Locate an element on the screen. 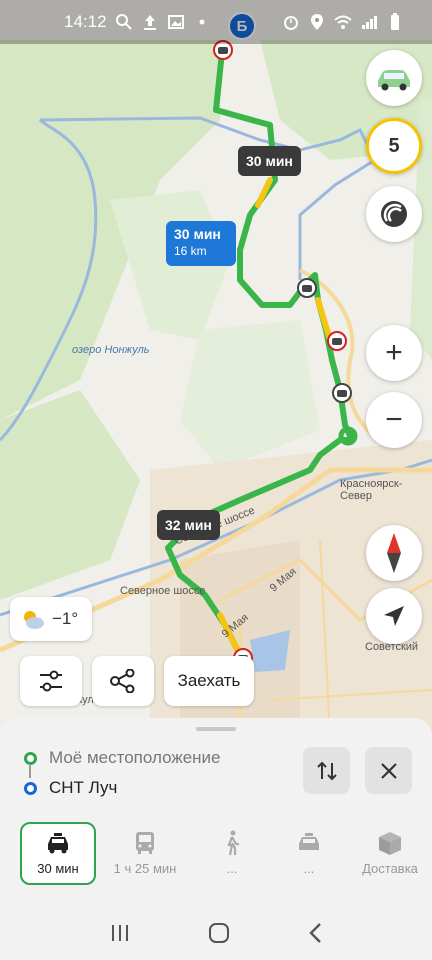 Image resolution: width=432 pixels, height=960 pixels. route-settings-button is located at coordinates (51, 681).